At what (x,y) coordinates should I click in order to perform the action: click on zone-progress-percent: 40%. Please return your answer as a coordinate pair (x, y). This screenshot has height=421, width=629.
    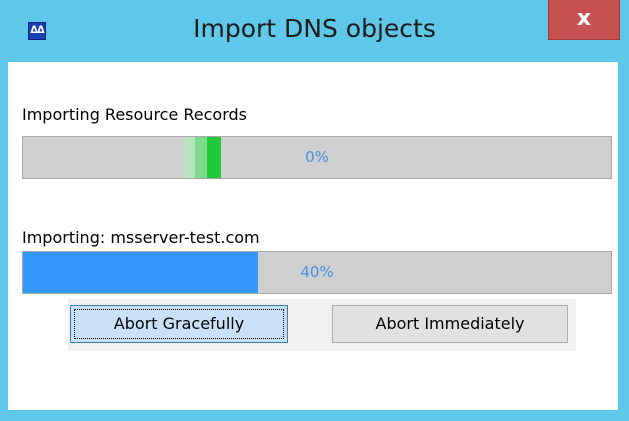
    Looking at the image, I should click on (317, 272).